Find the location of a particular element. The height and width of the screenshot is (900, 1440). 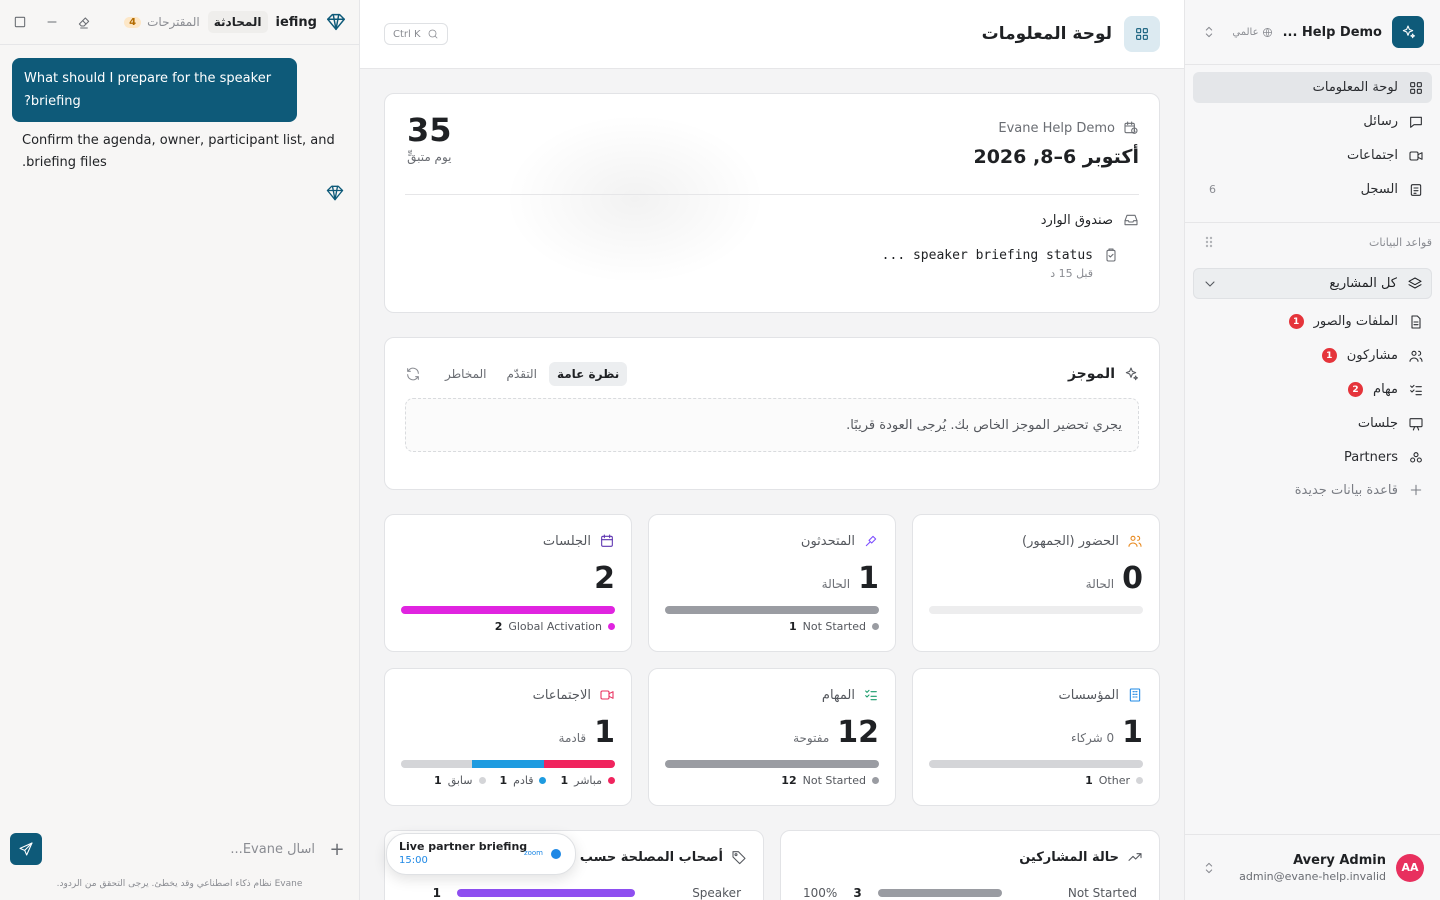

eraser-icon is located at coordinates (84, 22).